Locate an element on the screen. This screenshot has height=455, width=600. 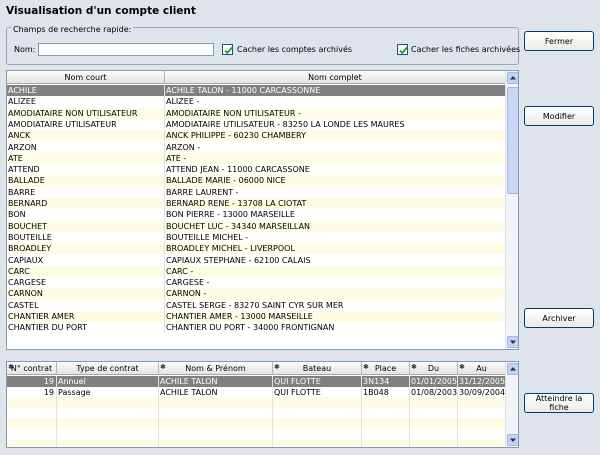
client-row: BOUTEILLE BOUTEILLE MICHEL - is located at coordinates (256, 237).